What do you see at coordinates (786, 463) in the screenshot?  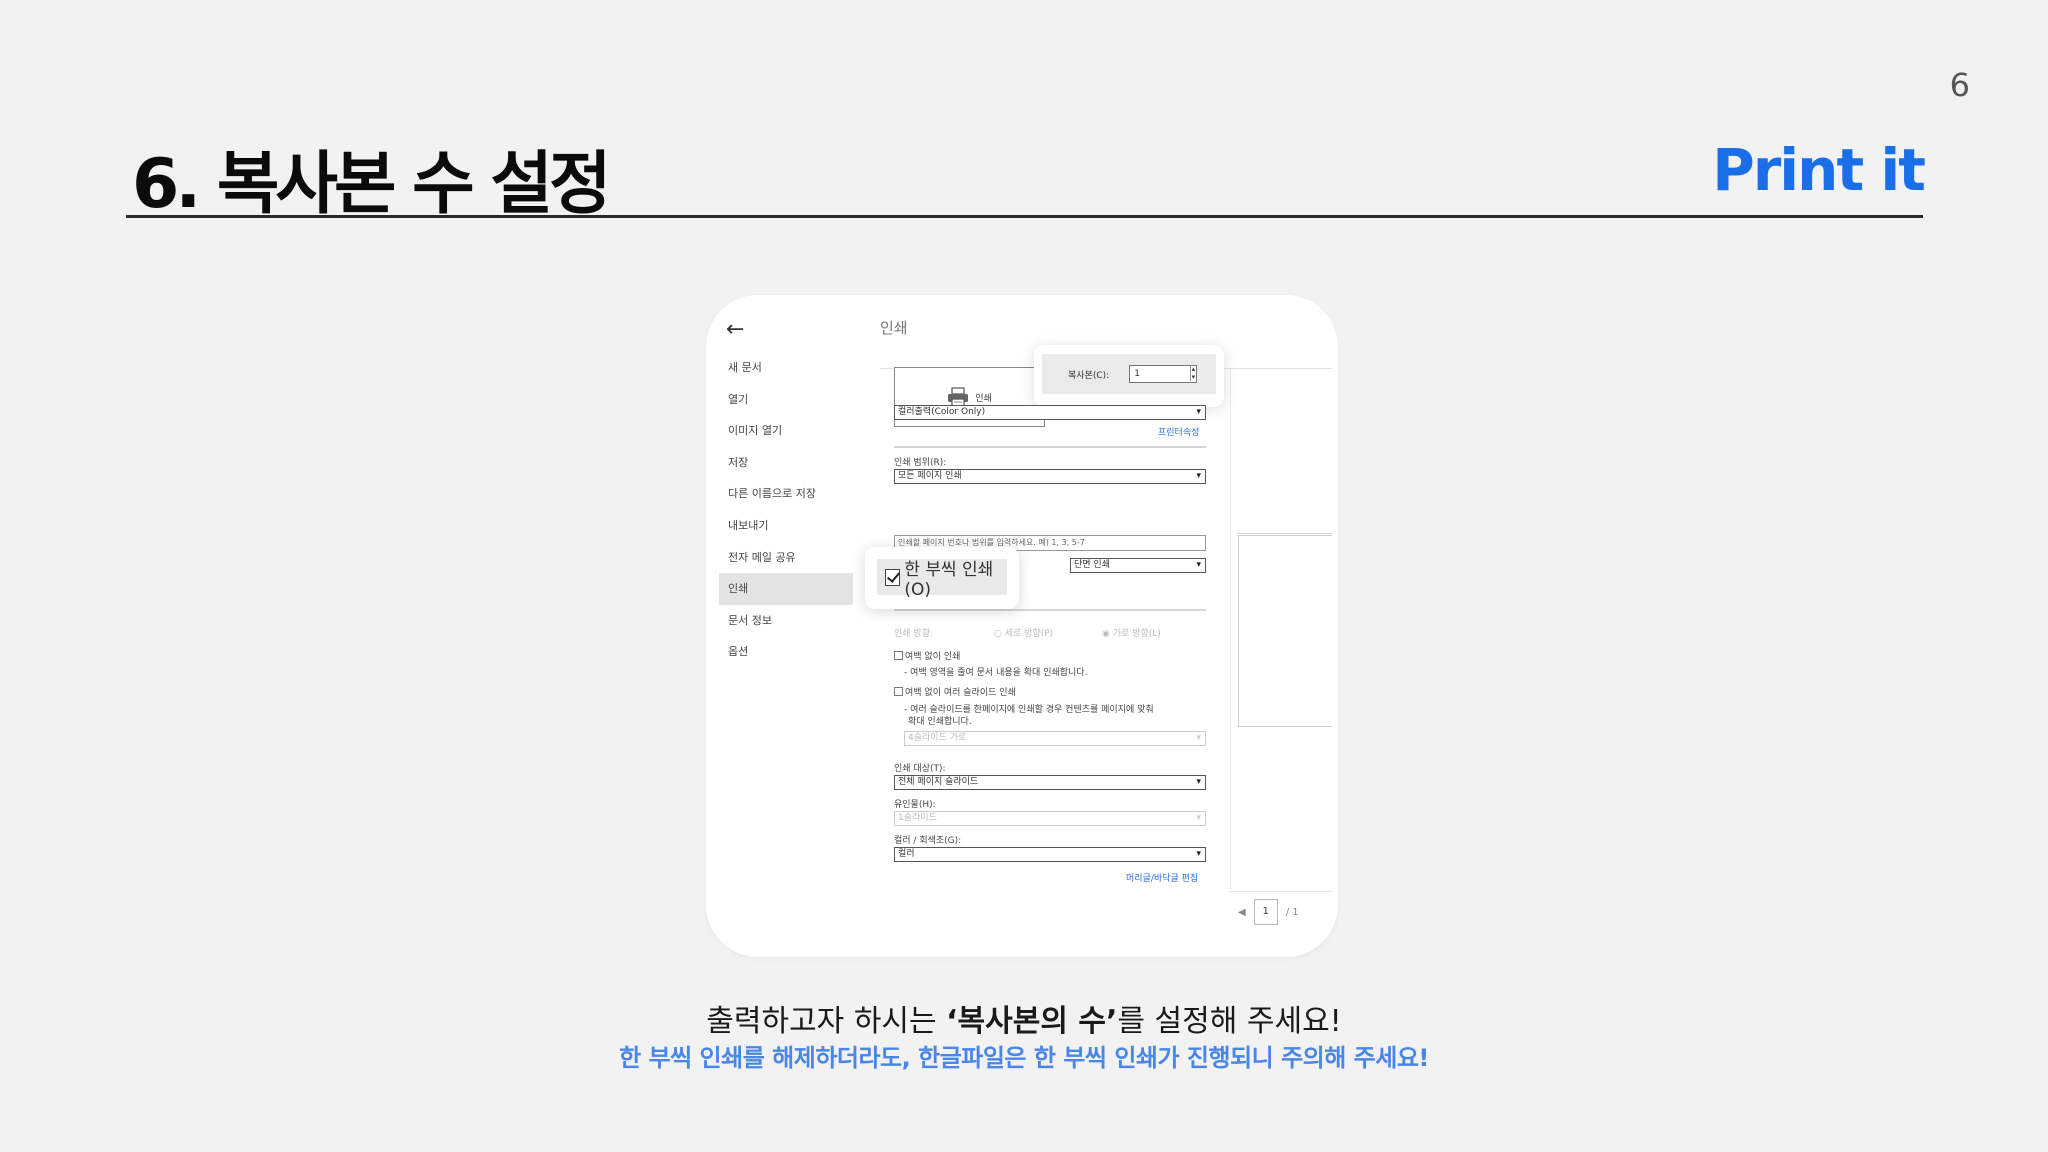 I see `menu-item-save: 저장` at bounding box center [786, 463].